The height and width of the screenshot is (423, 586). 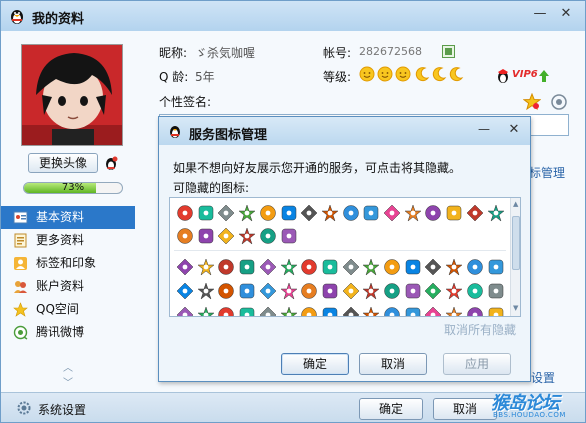 What do you see at coordinates (465, 409) in the screenshot?
I see `cancel-button: 取消` at bounding box center [465, 409].